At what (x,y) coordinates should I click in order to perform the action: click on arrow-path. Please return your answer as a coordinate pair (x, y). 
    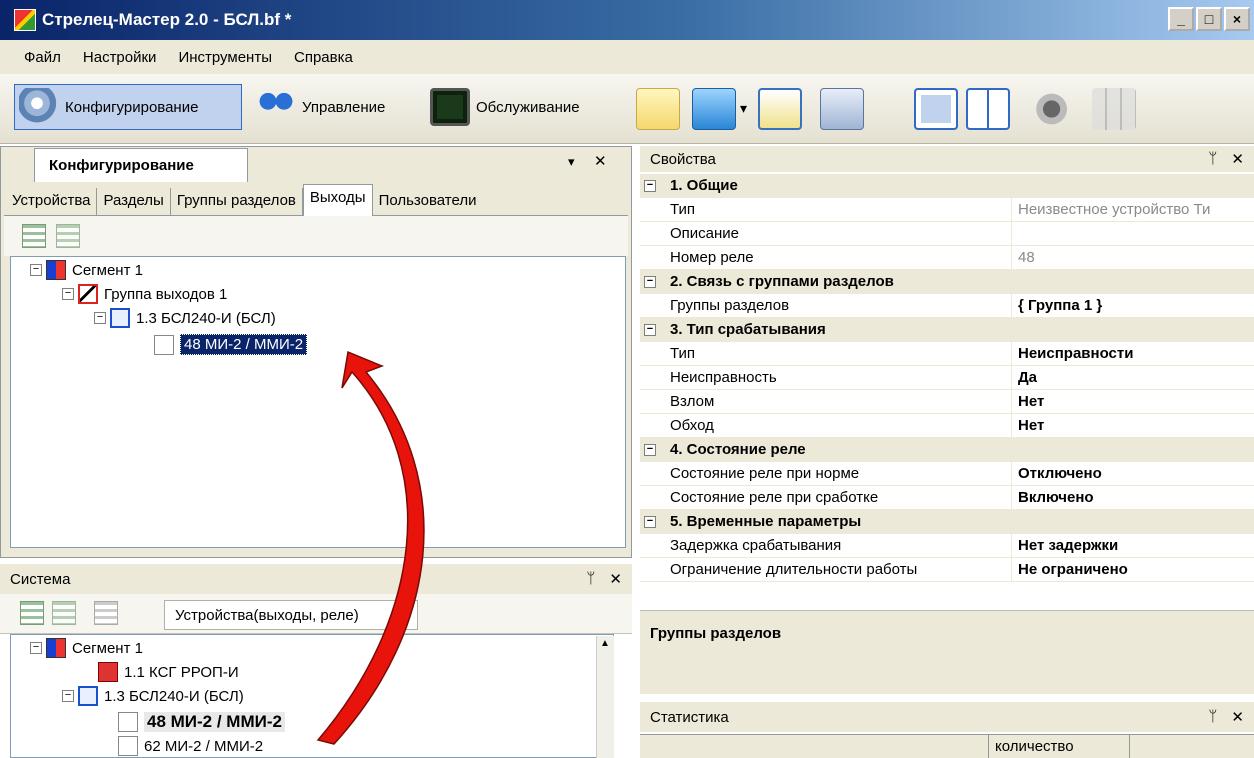
    Looking at the image, I should click on (370, 547).